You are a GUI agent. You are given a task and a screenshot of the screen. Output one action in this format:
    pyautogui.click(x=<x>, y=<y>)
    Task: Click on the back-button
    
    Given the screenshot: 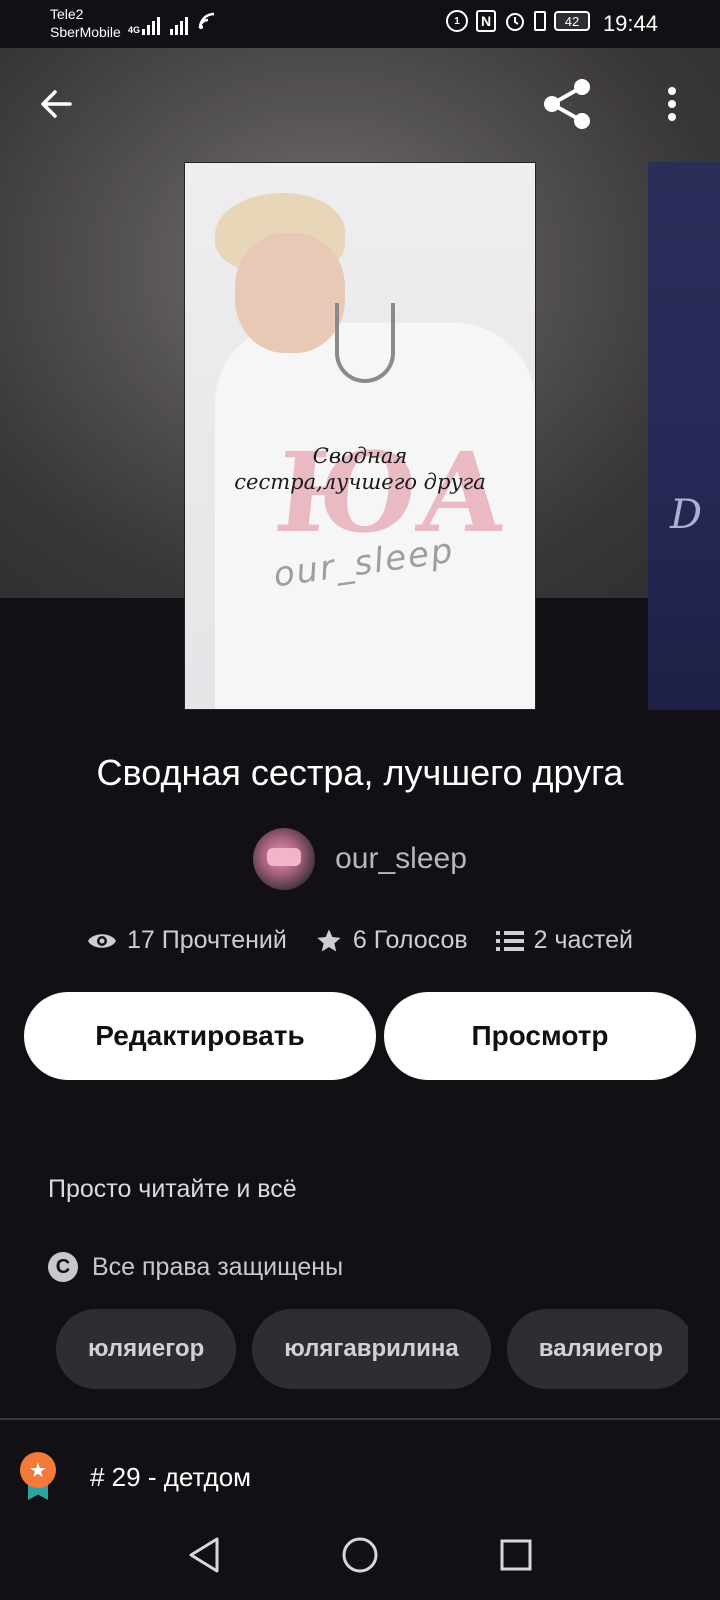 What is the action you would take?
    pyautogui.click(x=56, y=104)
    